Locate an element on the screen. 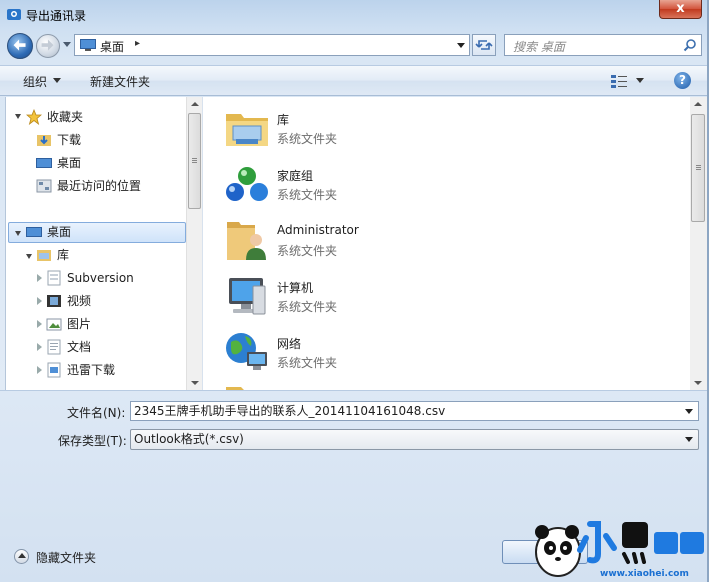 This screenshot has width=709, height=582. help-button: ? is located at coordinates (682, 80).